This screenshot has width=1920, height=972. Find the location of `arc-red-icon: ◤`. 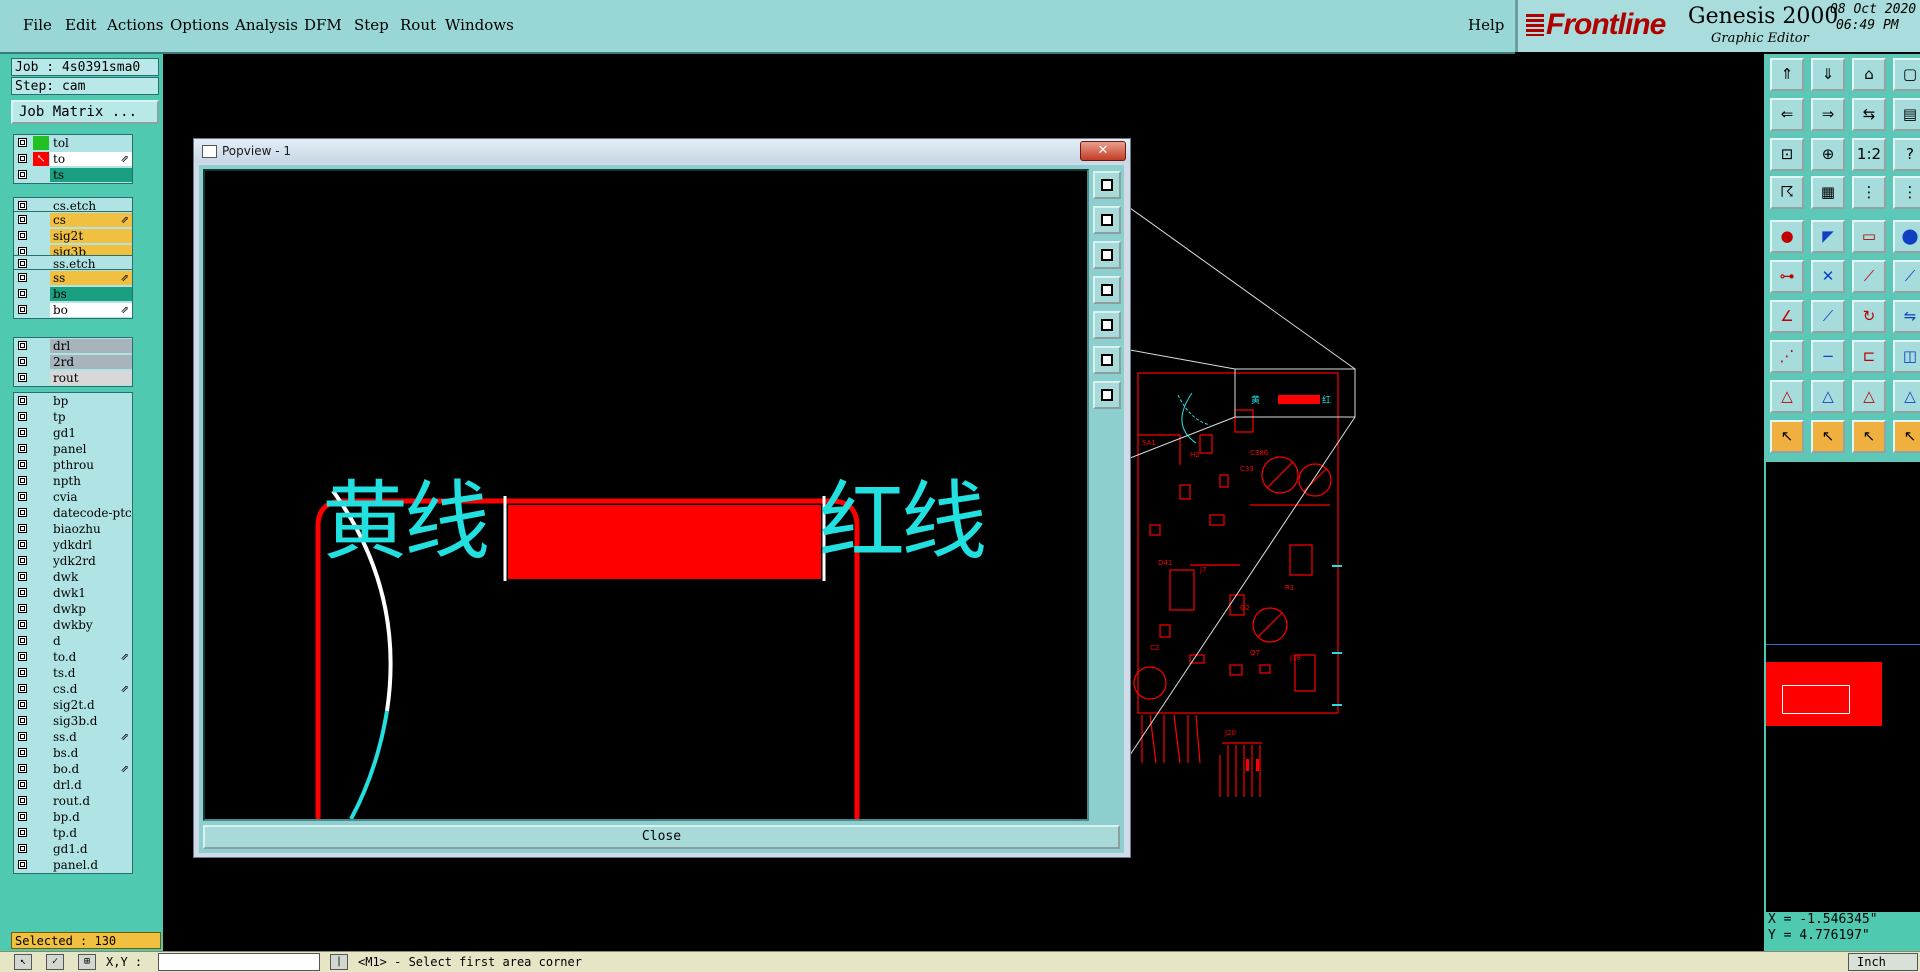

arc-red-icon: ◤ is located at coordinates (1828, 236).